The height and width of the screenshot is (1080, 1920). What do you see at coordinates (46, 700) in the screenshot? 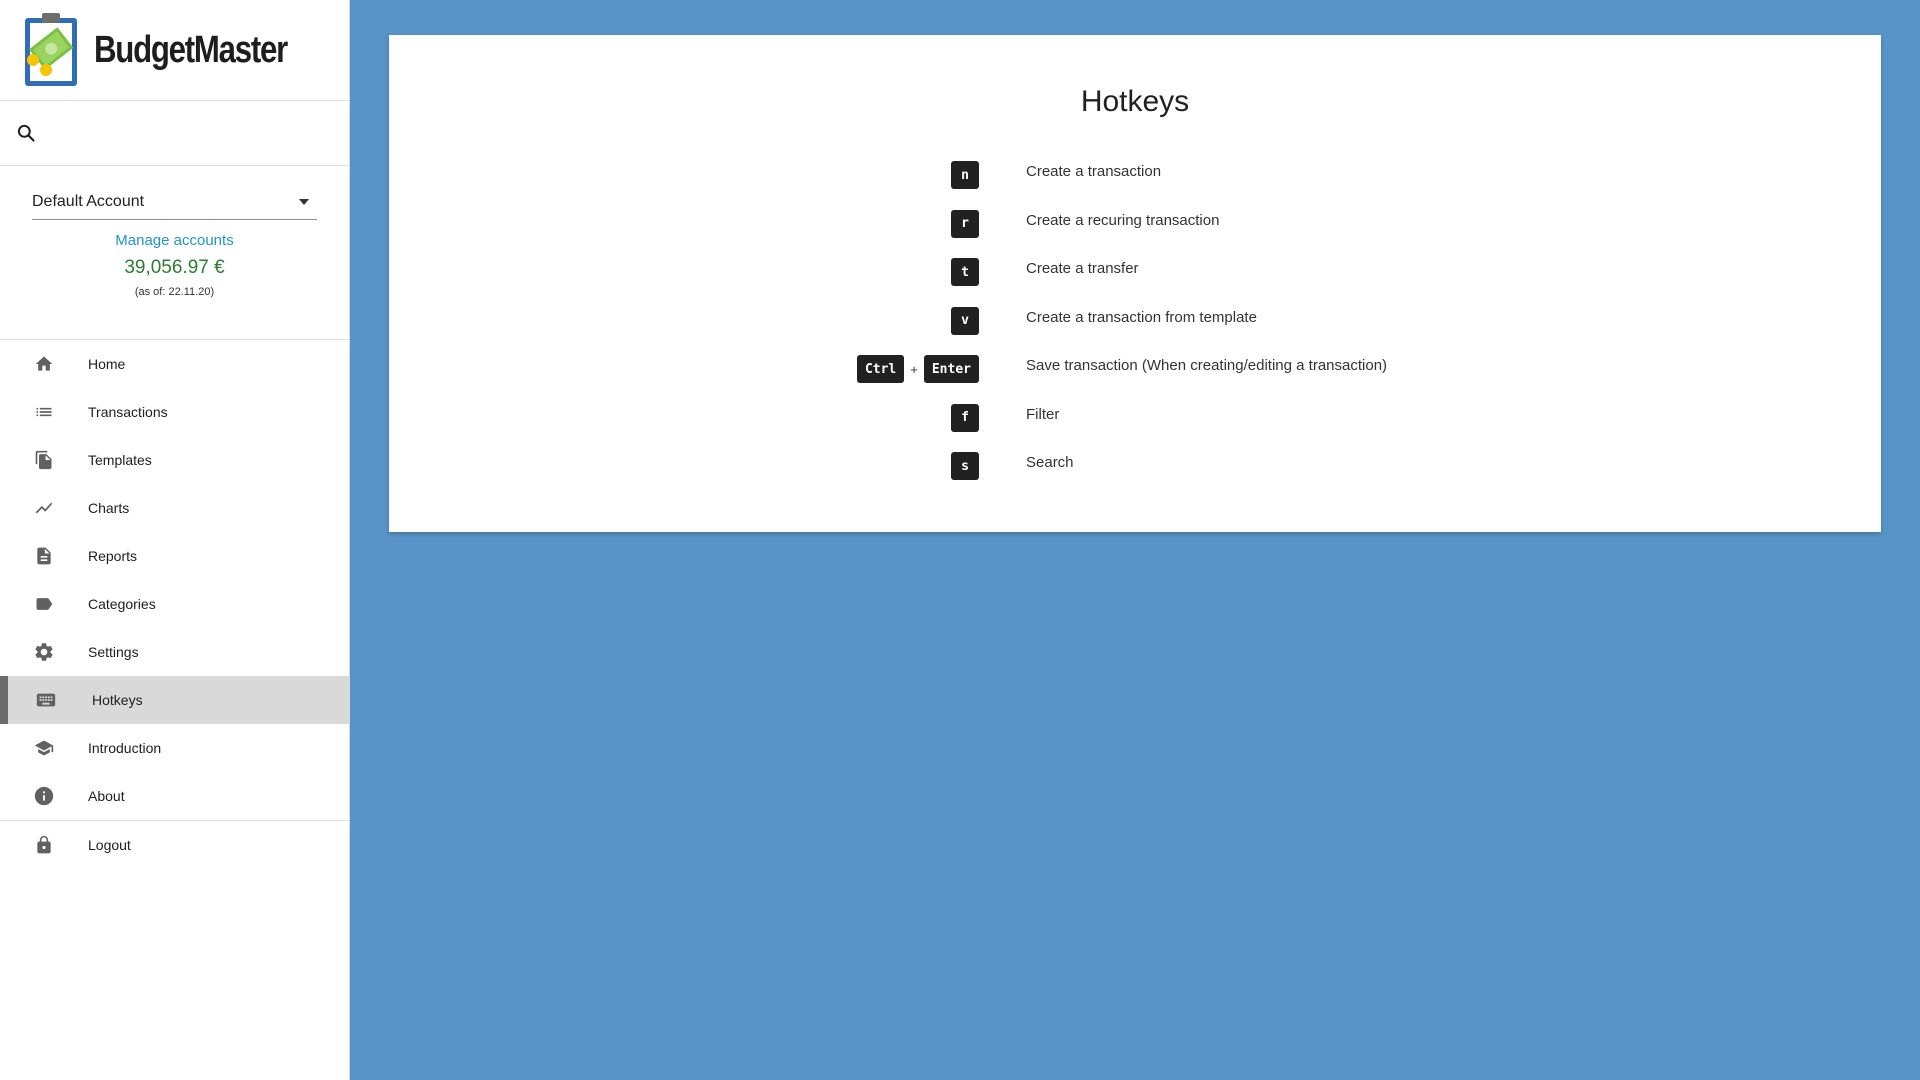
I see `keyboard-icon` at bounding box center [46, 700].